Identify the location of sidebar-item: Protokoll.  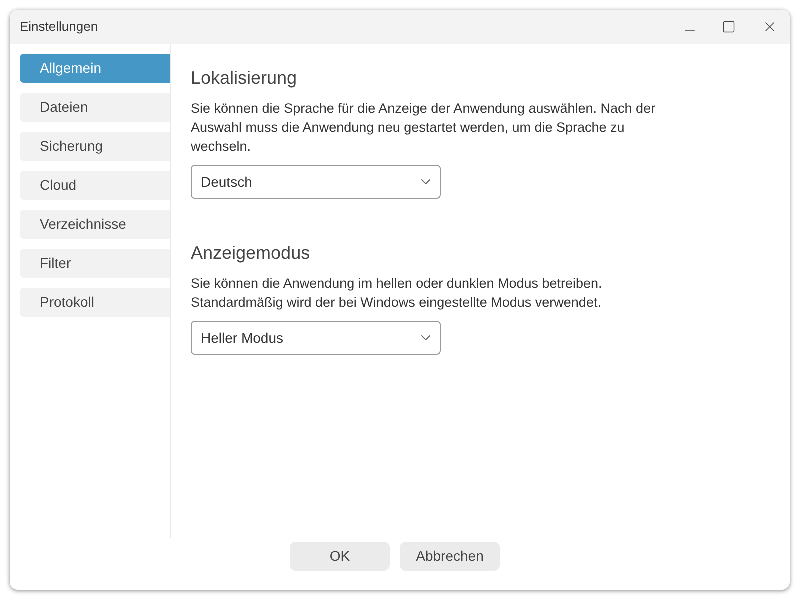
(95, 302).